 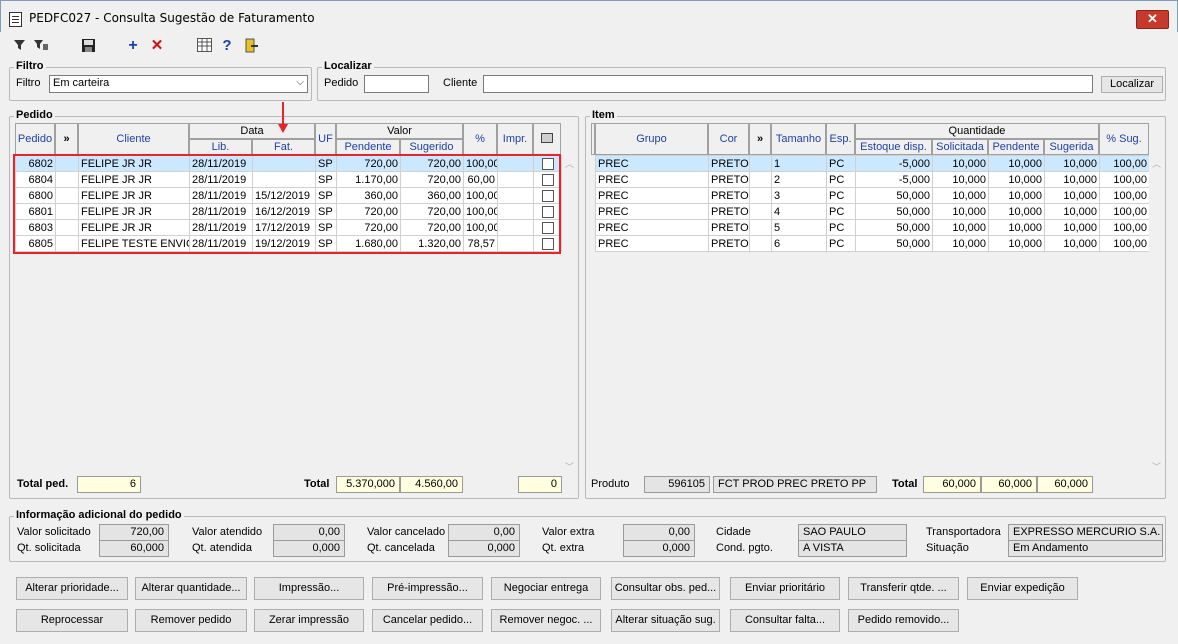 What do you see at coordinates (251, 46) in the screenshot?
I see `exit-icon` at bounding box center [251, 46].